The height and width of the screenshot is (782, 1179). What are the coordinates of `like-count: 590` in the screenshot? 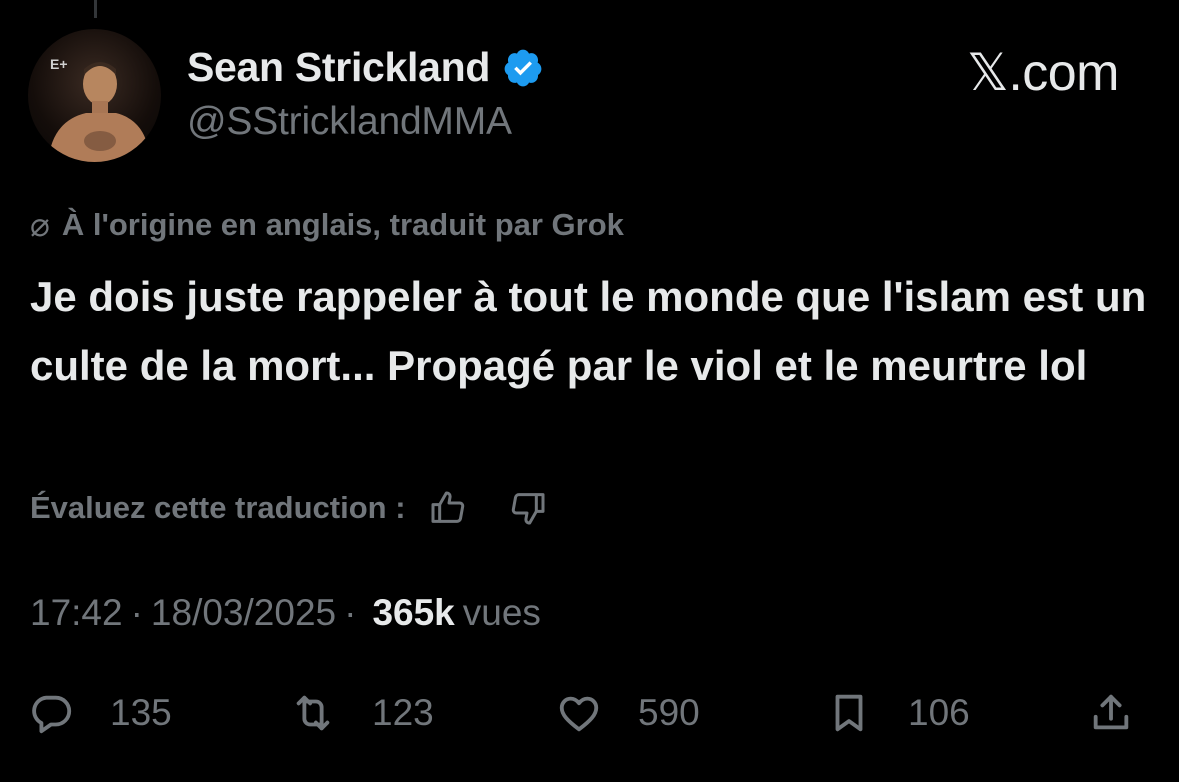 It's located at (669, 712).